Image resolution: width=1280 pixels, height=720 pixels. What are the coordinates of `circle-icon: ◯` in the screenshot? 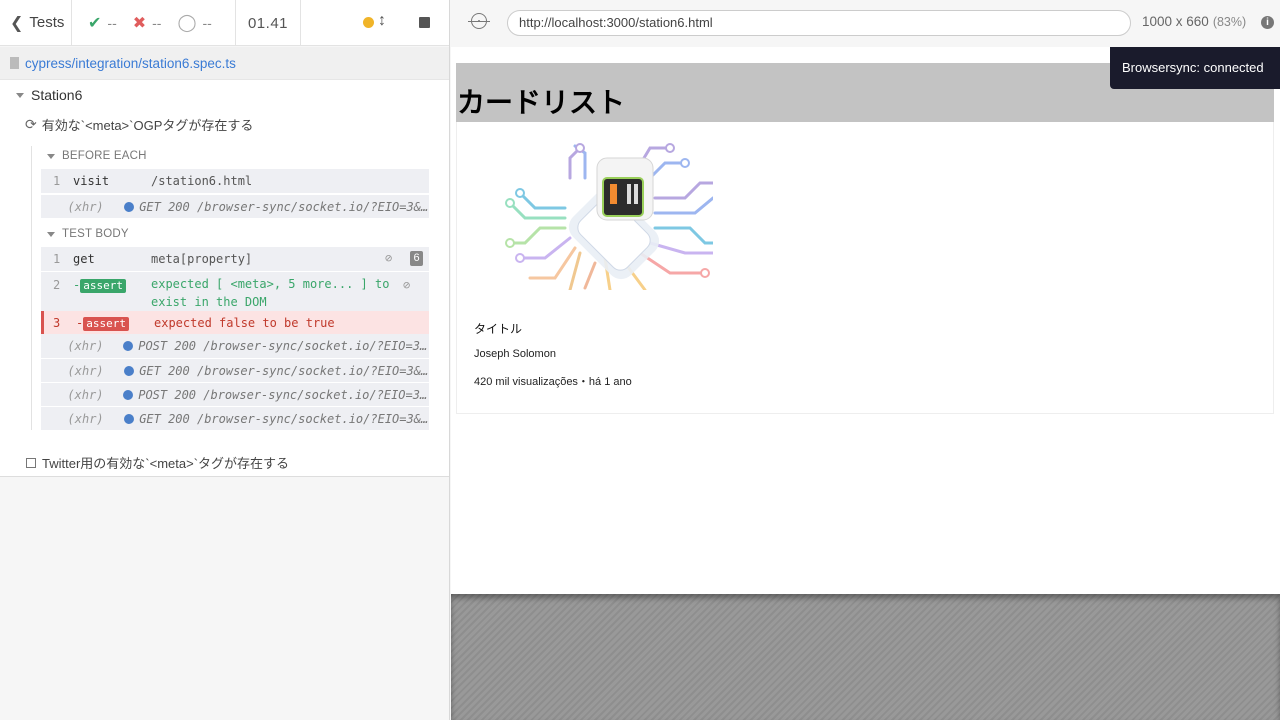 It's located at (187, 22).